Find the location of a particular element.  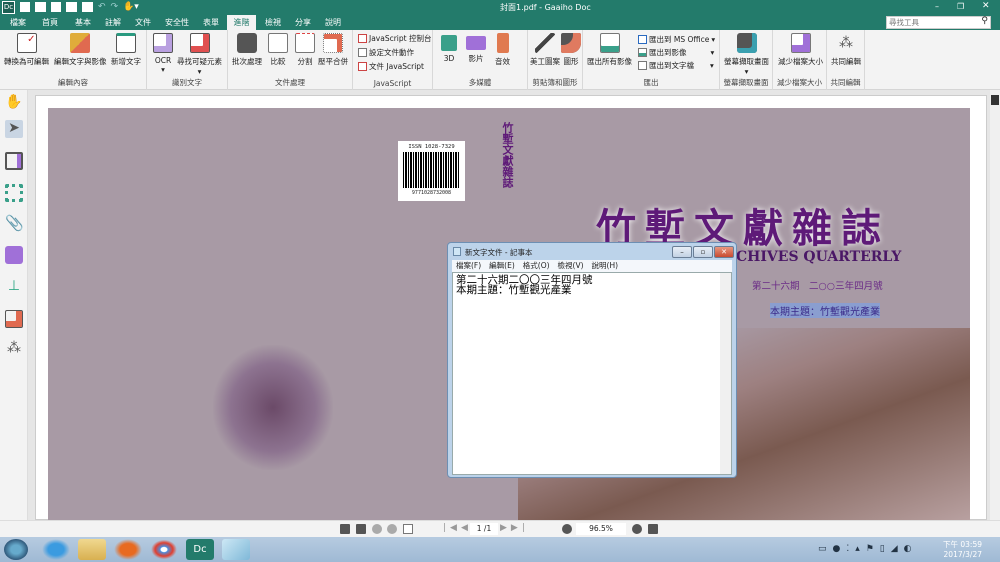

split-button: 分割 is located at coordinates (305, 50).